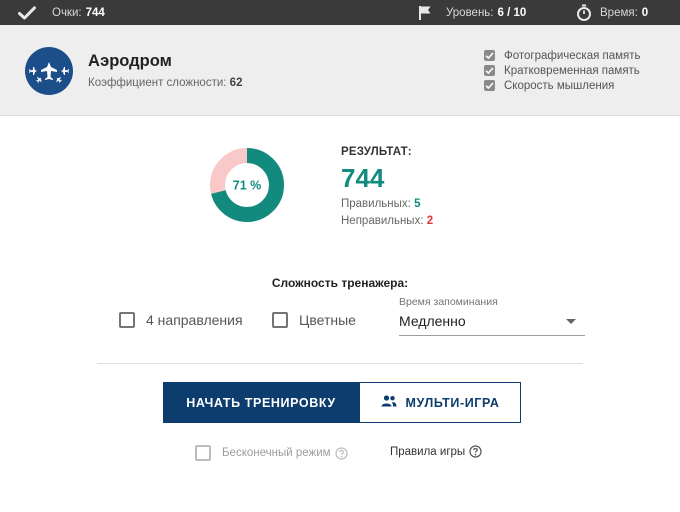  What do you see at coordinates (340, 12) in the screenshot?
I see `top-status-bar: Очки: 744 Уровень: 6 / 10 Время: 0` at bounding box center [340, 12].